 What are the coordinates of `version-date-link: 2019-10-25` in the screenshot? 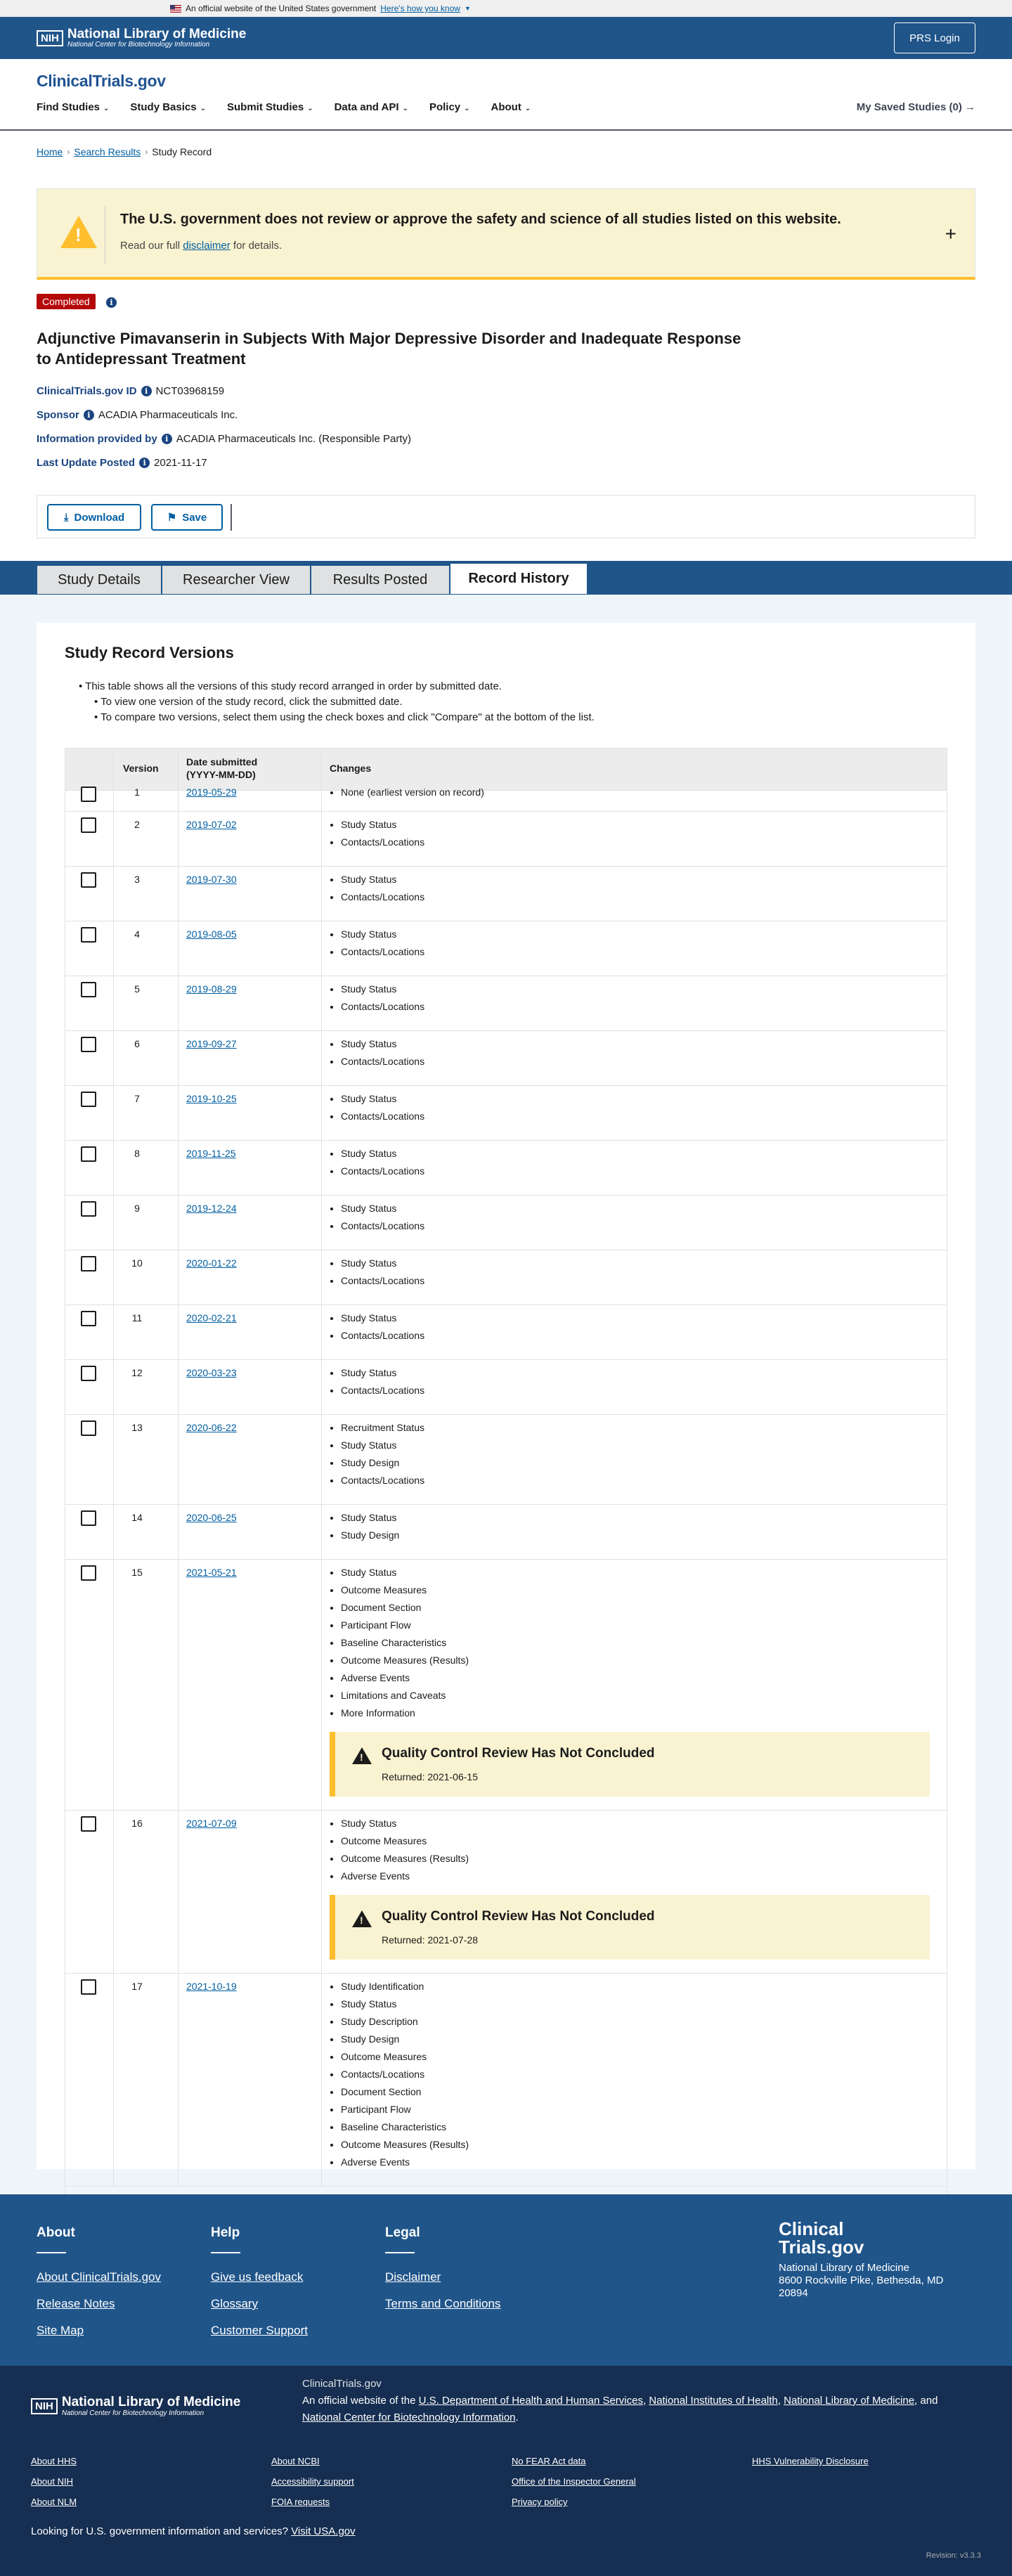 It's located at (211, 1098).